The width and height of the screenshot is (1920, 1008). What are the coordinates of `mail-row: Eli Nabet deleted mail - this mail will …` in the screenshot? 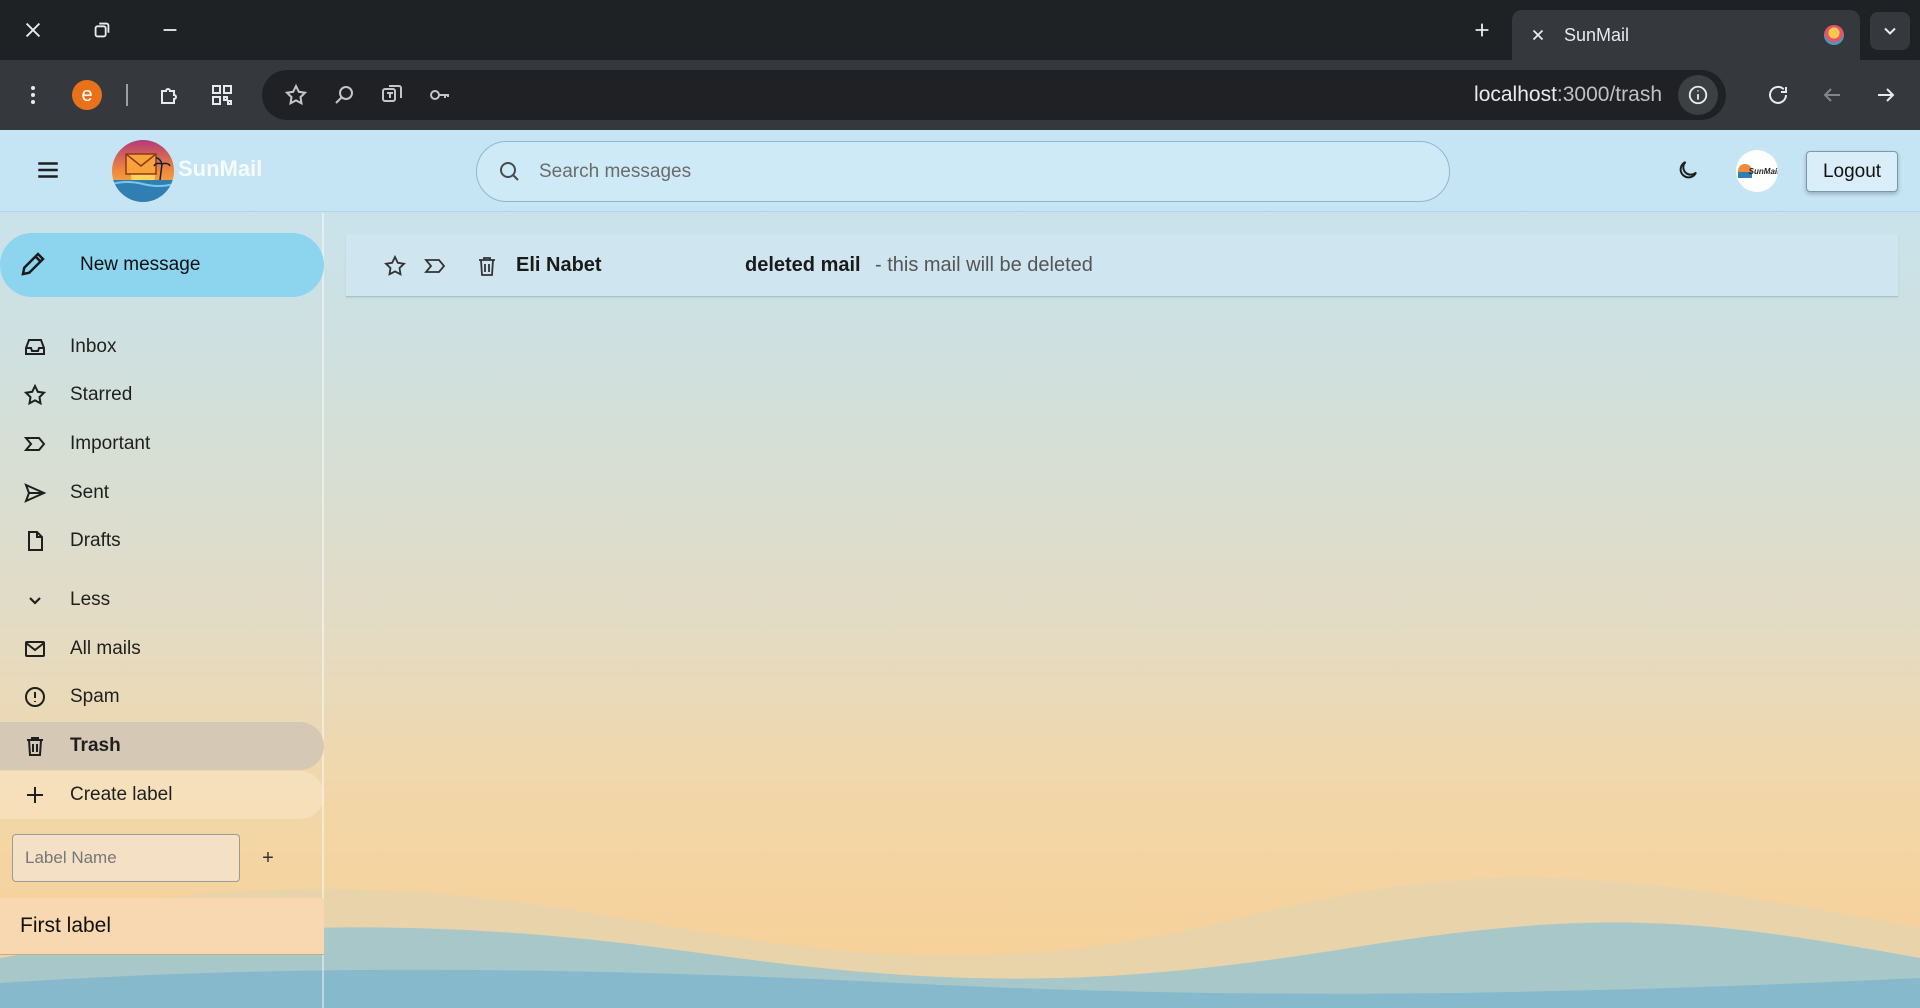 It's located at (1122, 265).